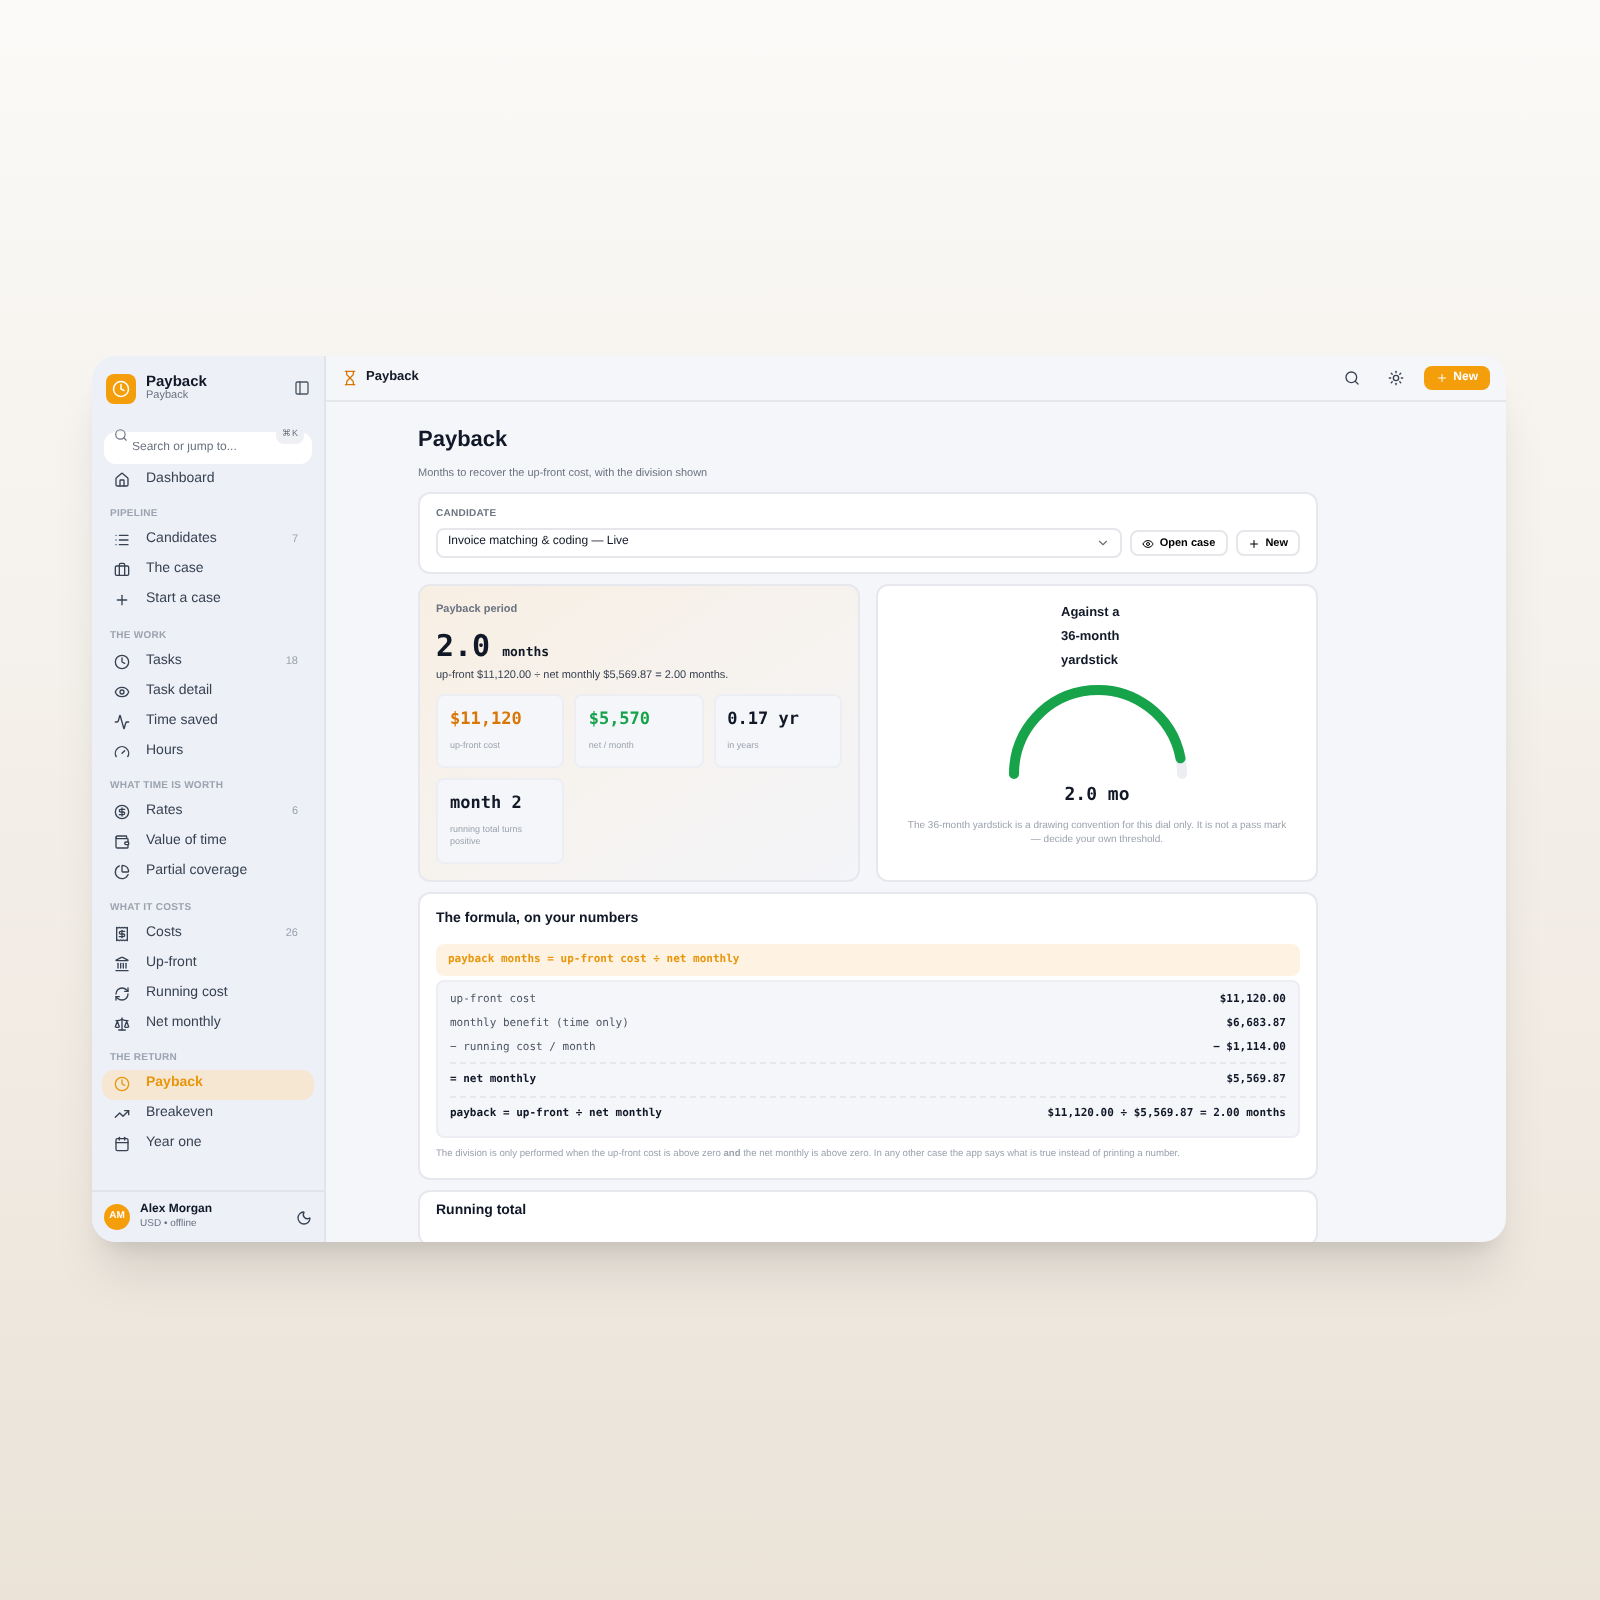  I want to click on eye-icon, so click(1147, 543).